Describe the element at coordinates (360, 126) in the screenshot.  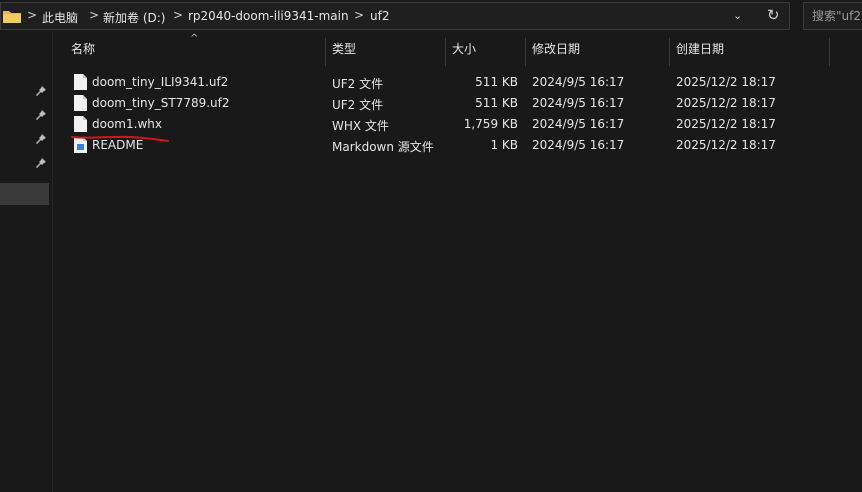
I see `file-type: WHX 文件` at that location.